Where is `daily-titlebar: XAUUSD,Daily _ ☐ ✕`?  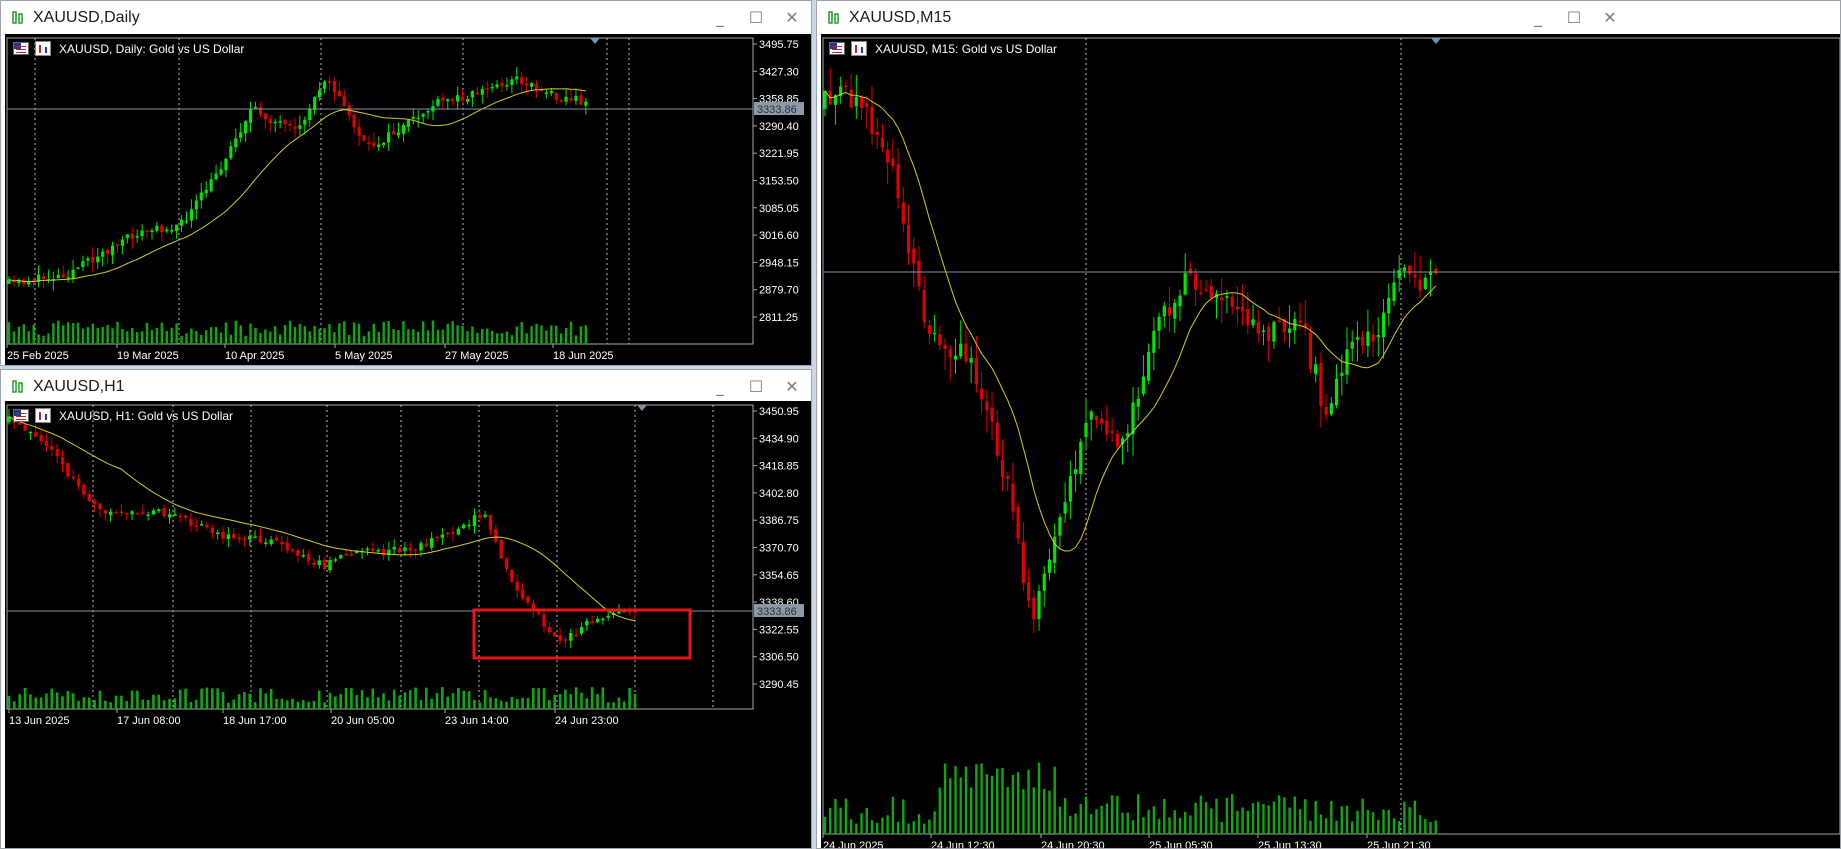
daily-titlebar: XAUUSD,Daily _ ☐ ✕ is located at coordinates (406, 17).